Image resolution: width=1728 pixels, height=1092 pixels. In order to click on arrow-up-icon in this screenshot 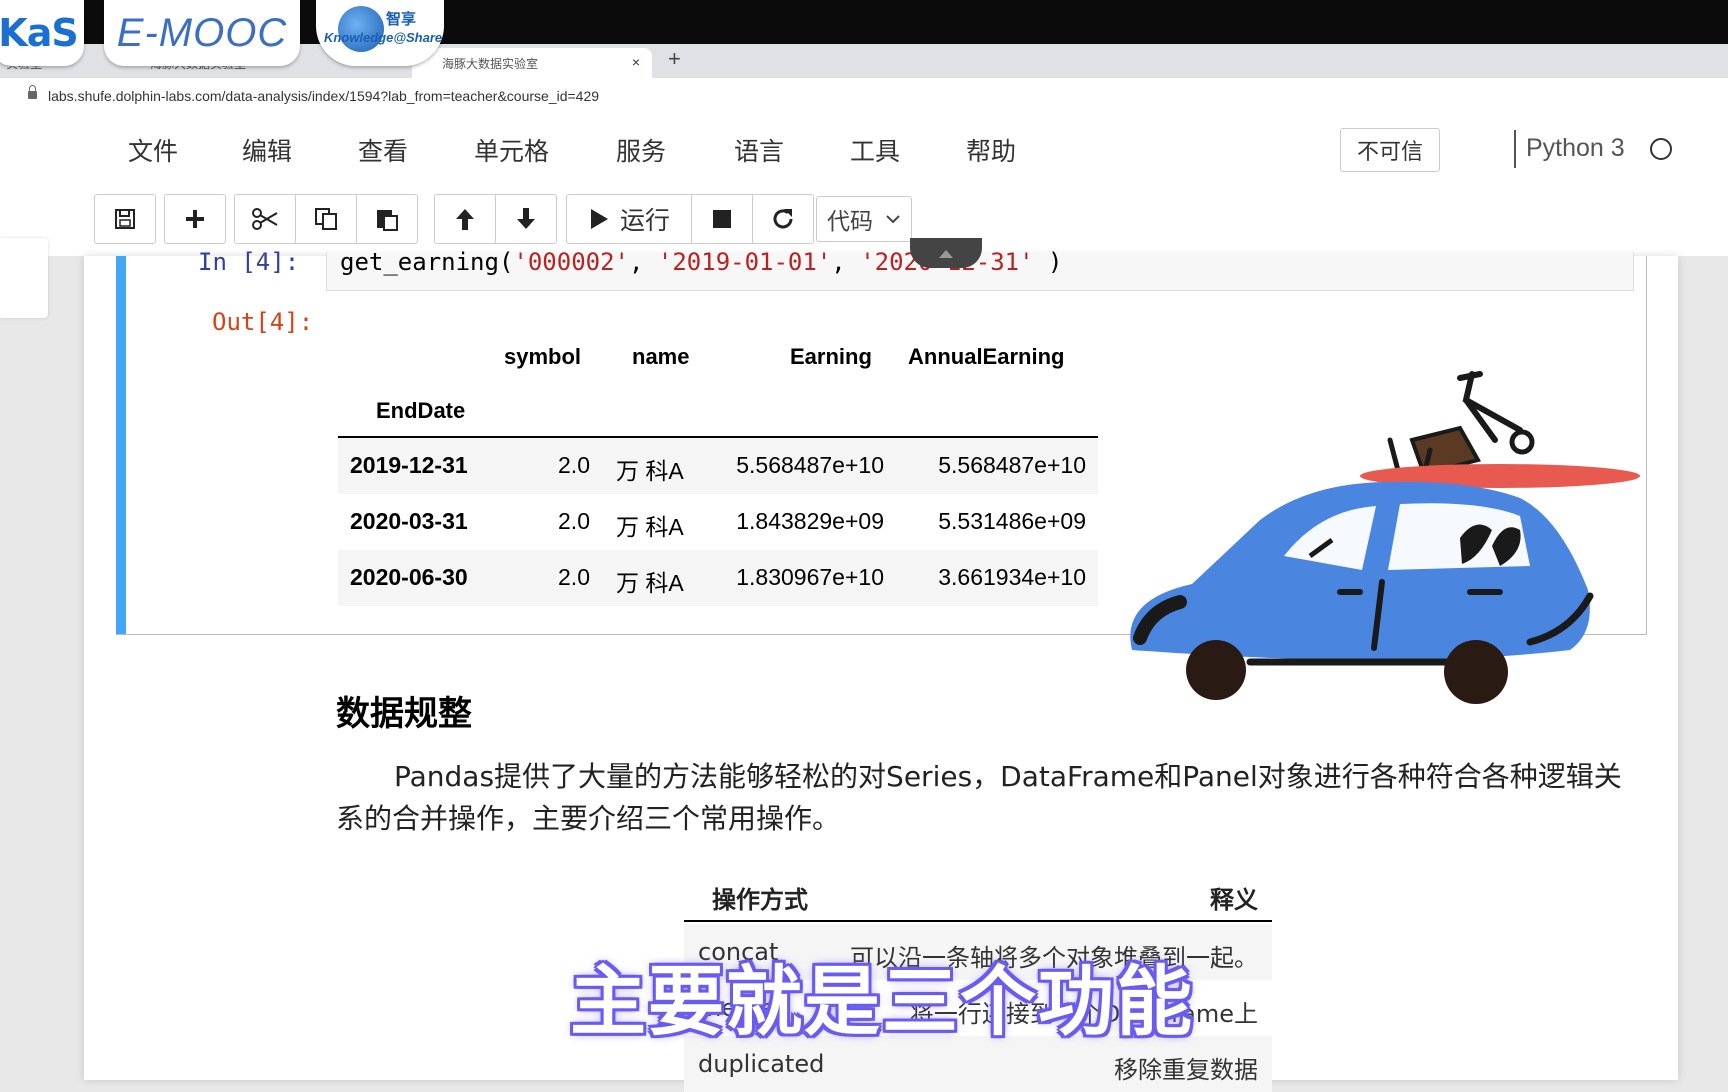, I will do `click(465, 219)`.